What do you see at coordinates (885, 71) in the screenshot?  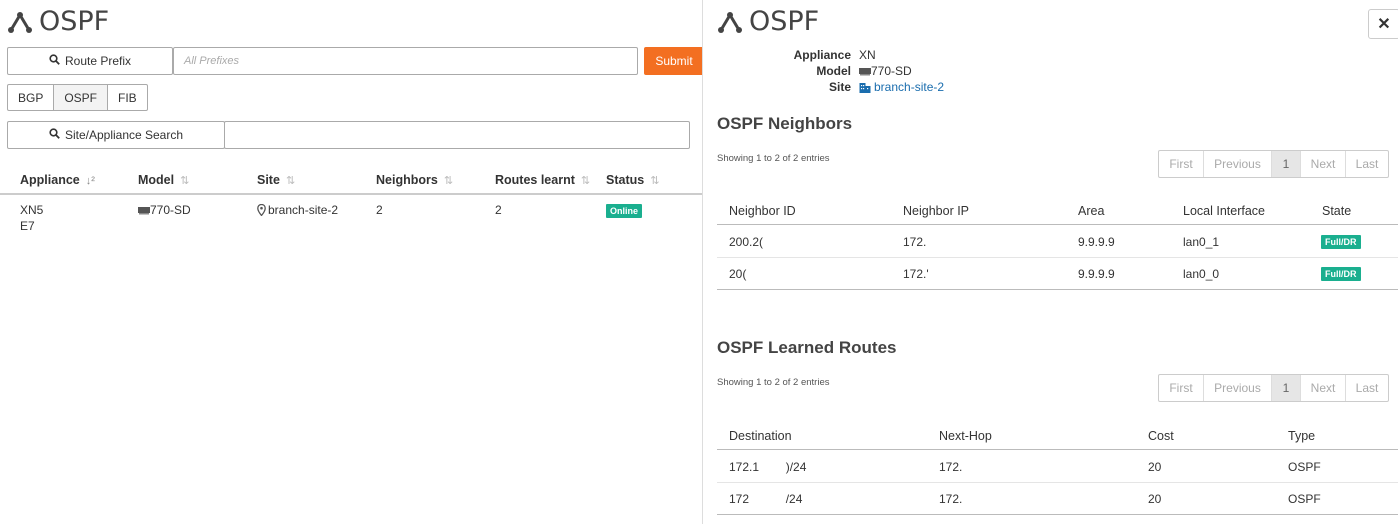 I see `model-value: 770-SD` at bounding box center [885, 71].